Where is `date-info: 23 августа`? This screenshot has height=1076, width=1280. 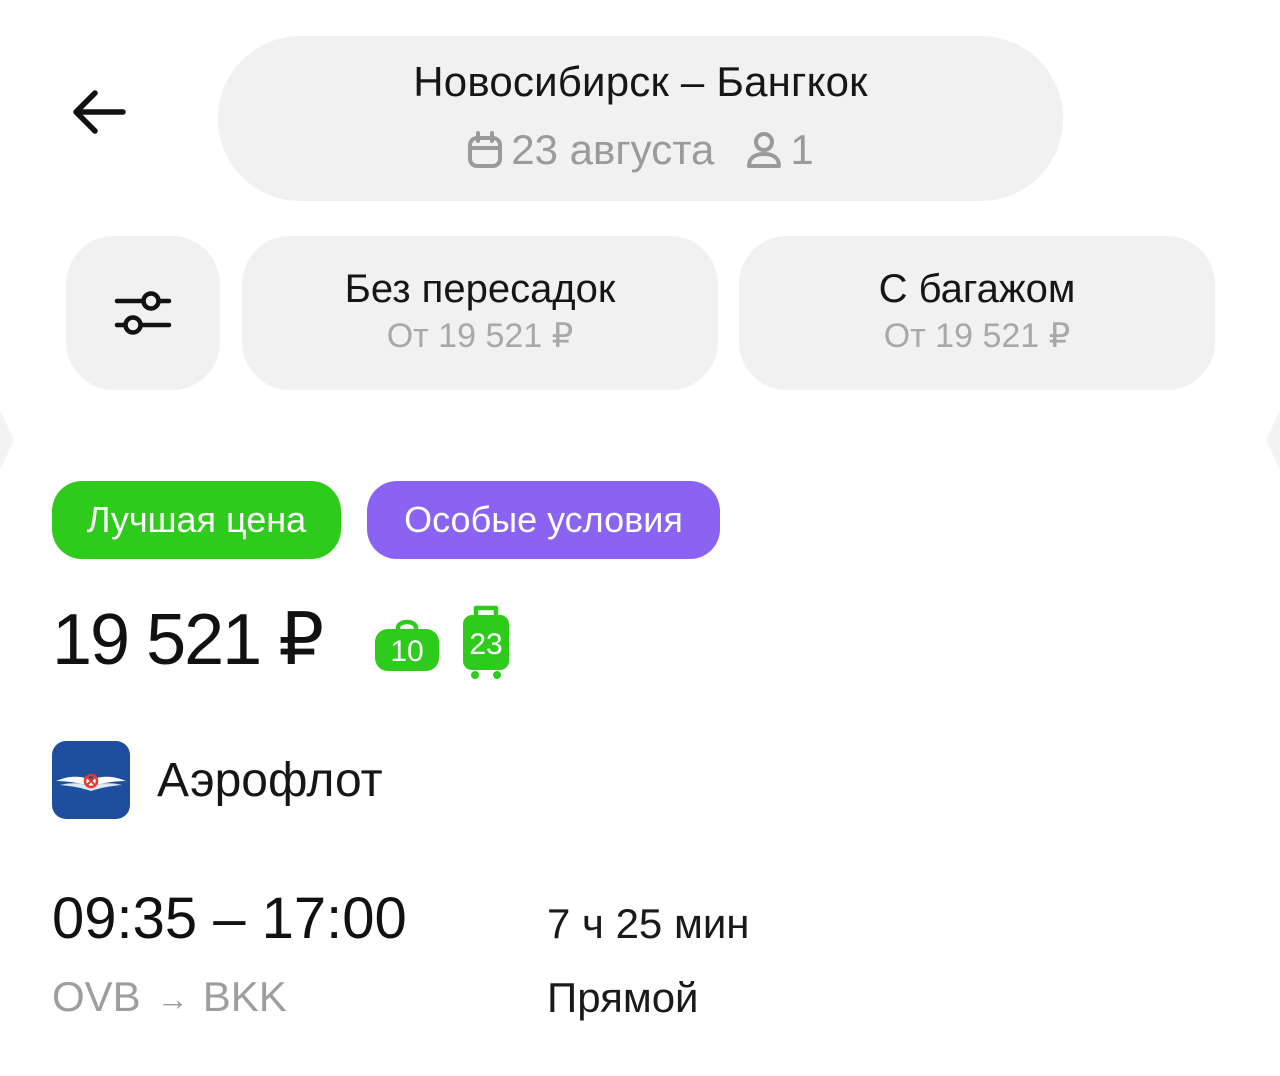 date-info: 23 августа is located at coordinates (591, 149).